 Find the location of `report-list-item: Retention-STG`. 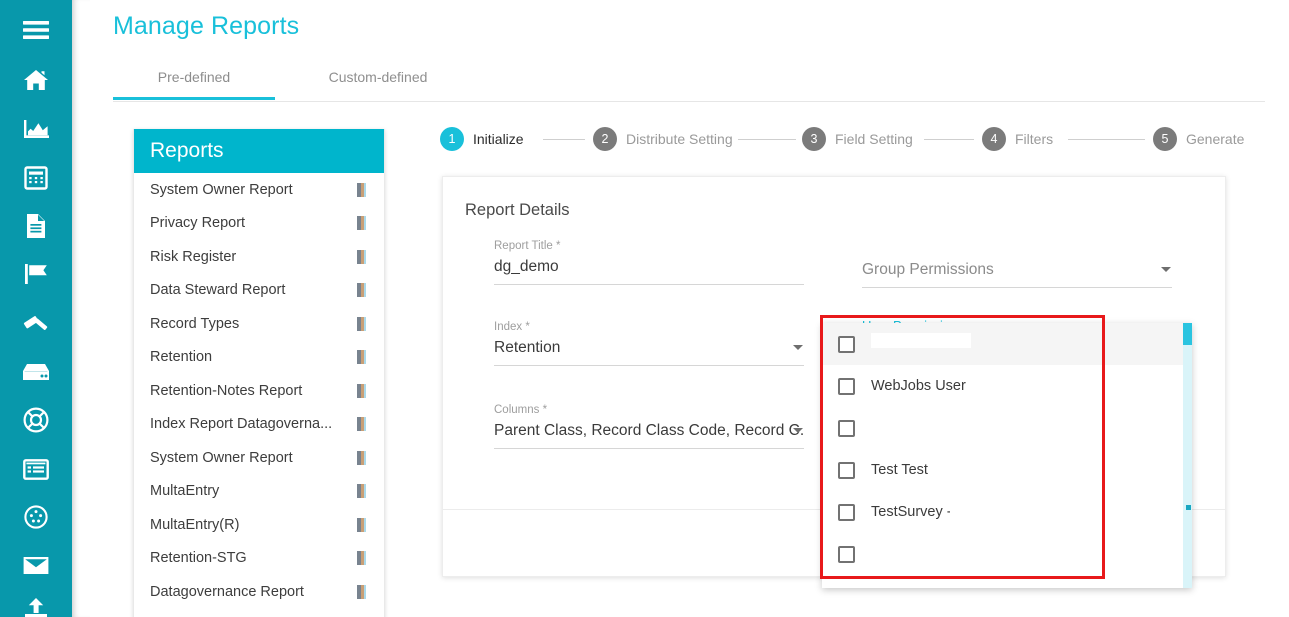

report-list-item: Retention-STG is located at coordinates (259, 559).